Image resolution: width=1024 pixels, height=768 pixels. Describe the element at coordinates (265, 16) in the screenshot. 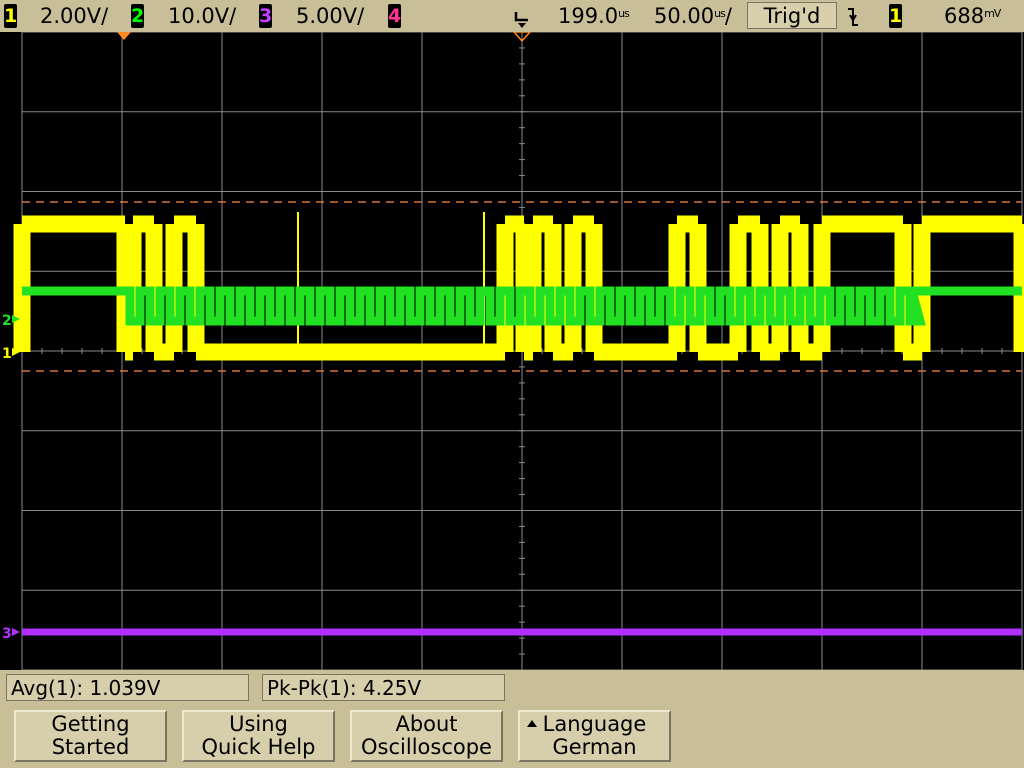

I see `channel-3-badge: 3` at that location.